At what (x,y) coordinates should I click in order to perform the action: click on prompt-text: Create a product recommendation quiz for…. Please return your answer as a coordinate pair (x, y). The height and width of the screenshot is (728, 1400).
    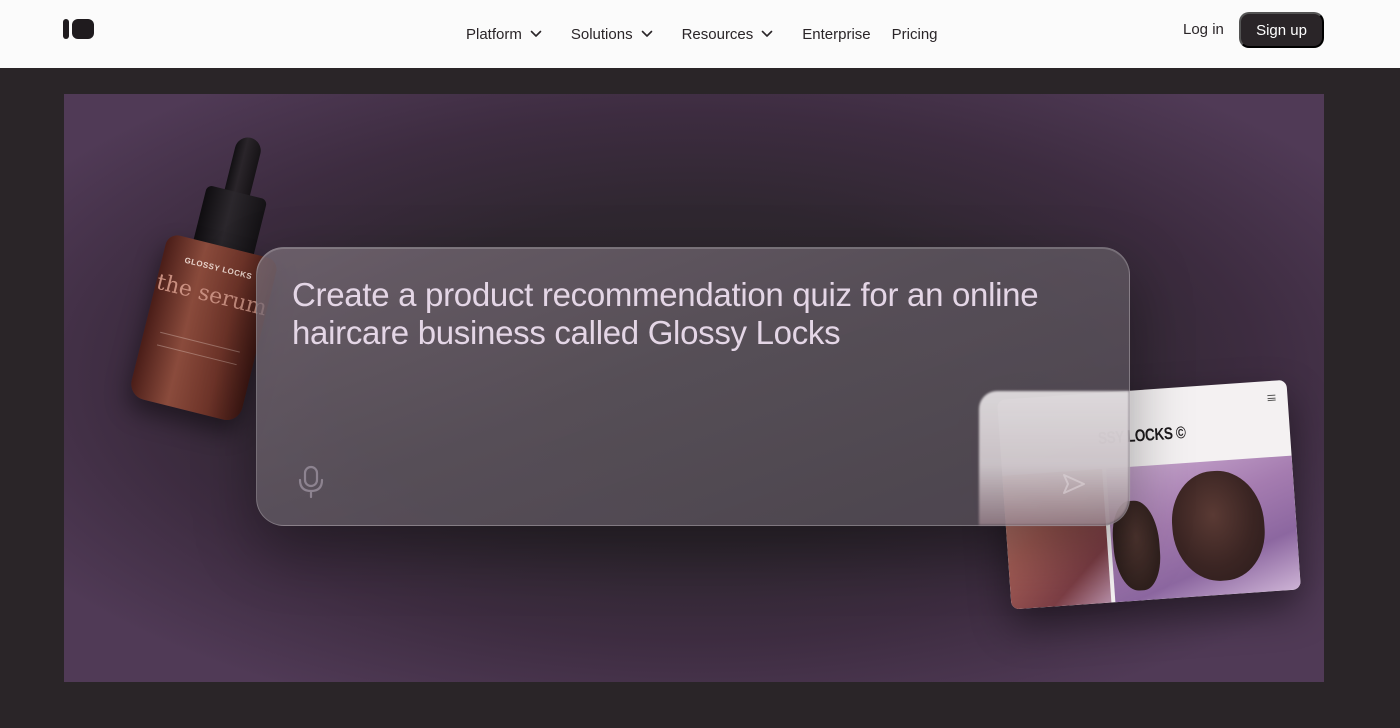
    Looking at the image, I should click on (682, 314).